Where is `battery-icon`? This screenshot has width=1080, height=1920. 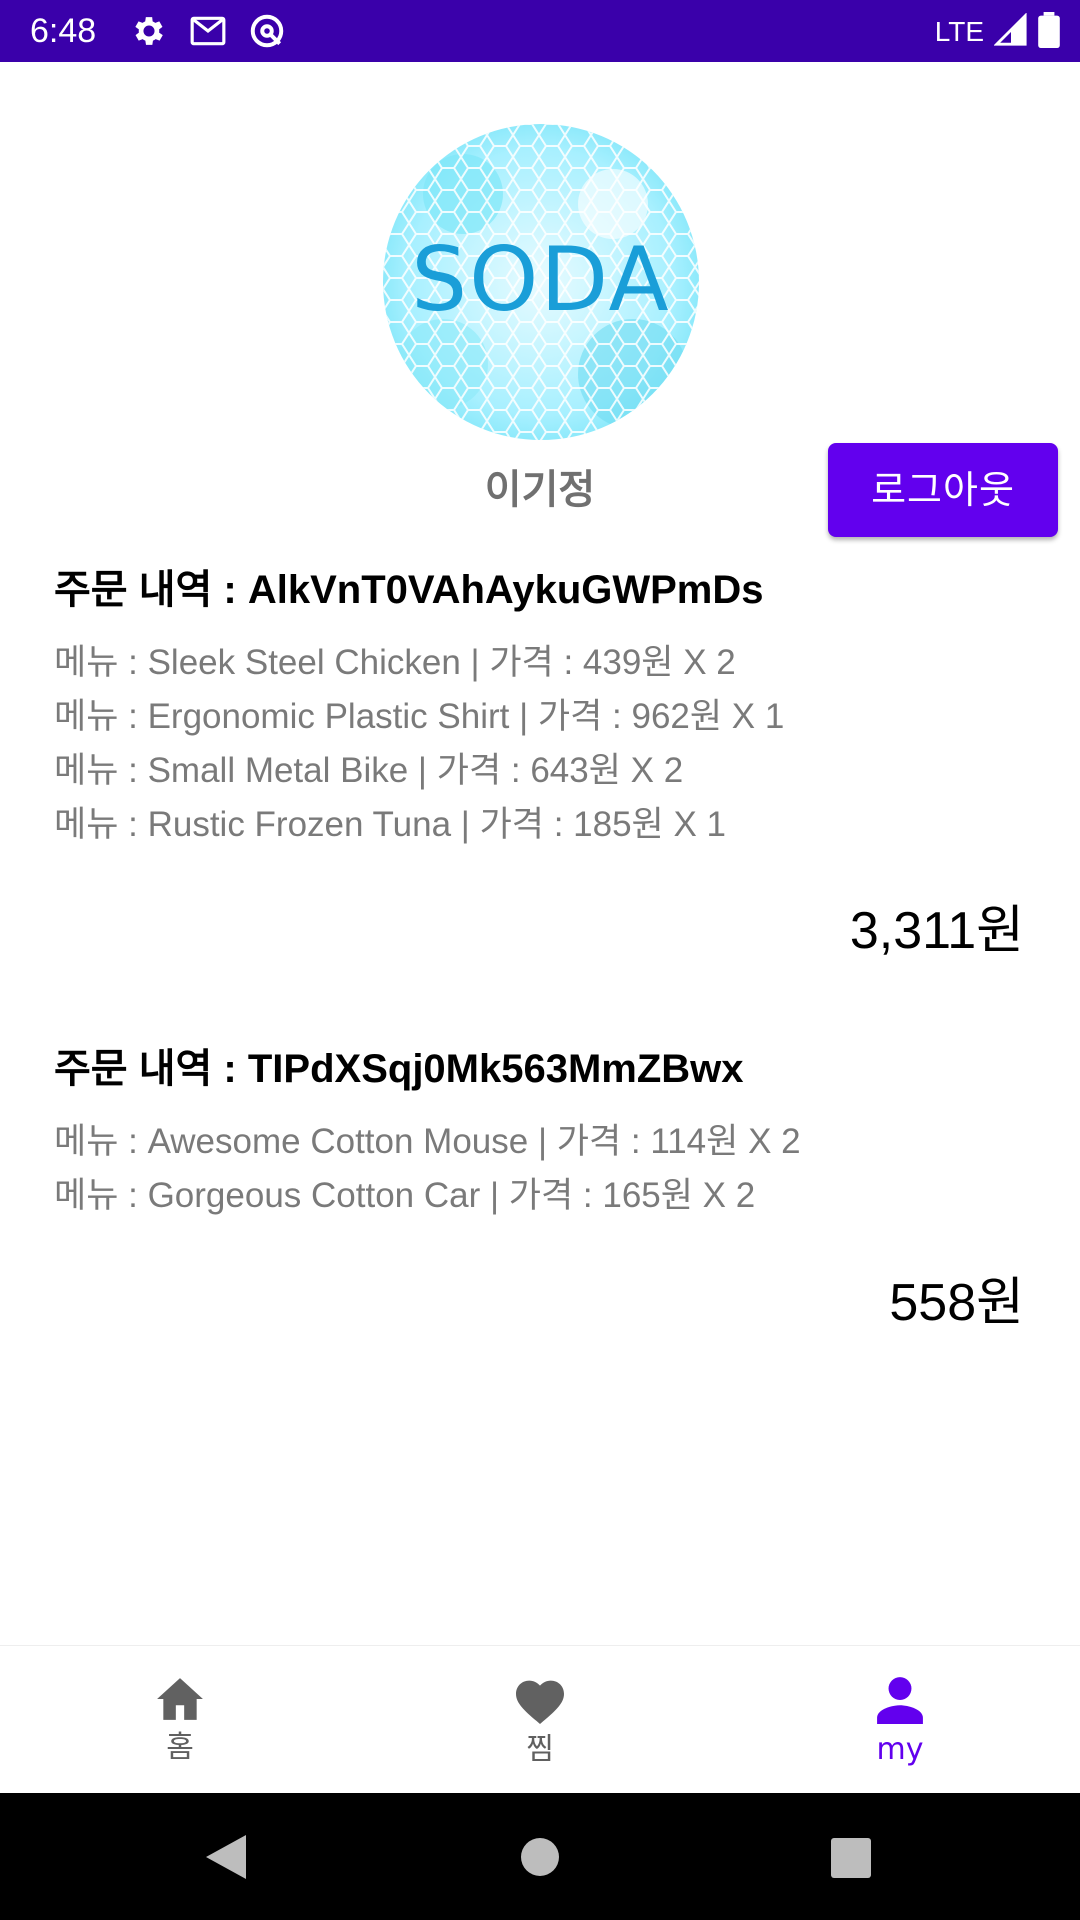
battery-icon is located at coordinates (1049, 32).